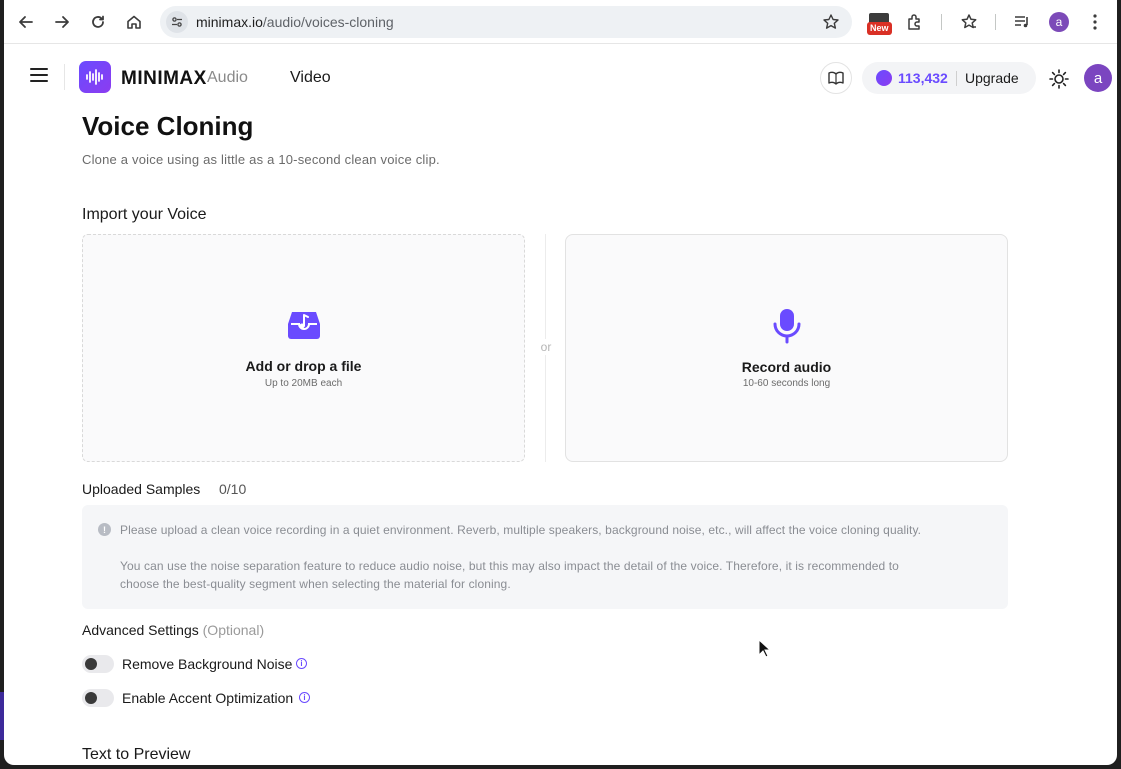  What do you see at coordinates (98, 664) in the screenshot?
I see `remove-background-noise-toggle` at bounding box center [98, 664].